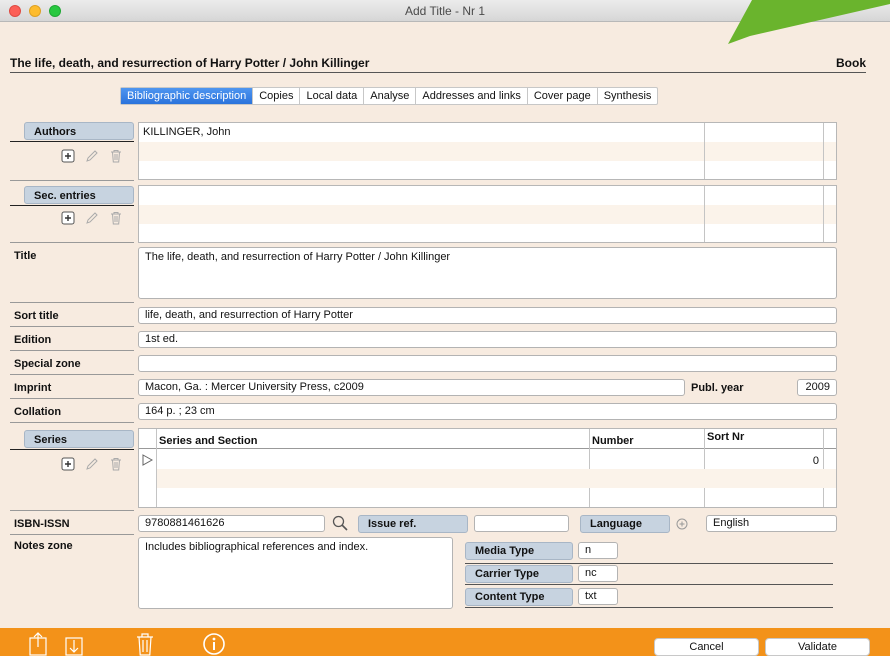 This screenshot has width=890, height=656. I want to click on publ-year-field: 2009, so click(817, 387).